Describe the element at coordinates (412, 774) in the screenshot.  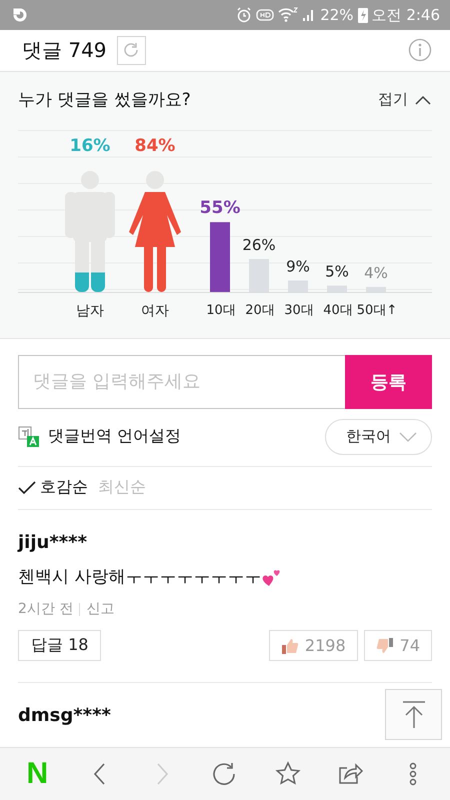
I see `more-icon` at that location.